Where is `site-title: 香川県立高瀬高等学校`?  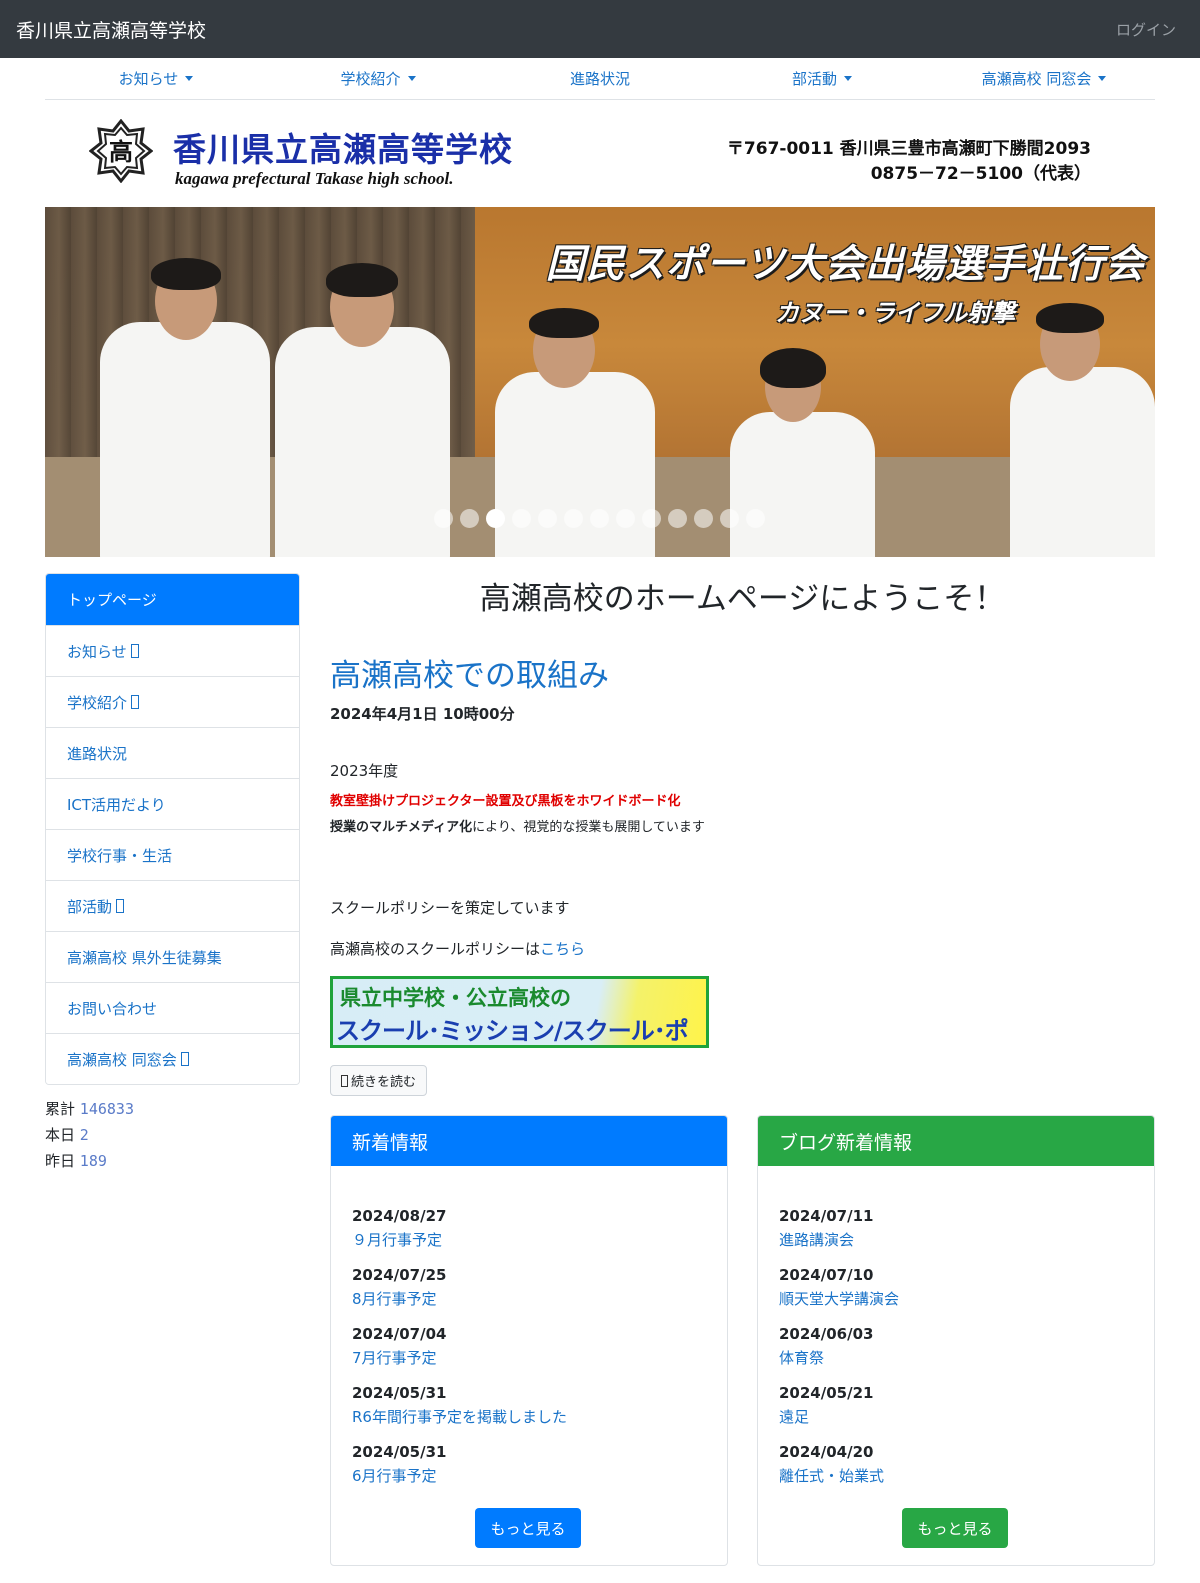 site-title: 香川県立高瀬高等学校 is located at coordinates (111, 29).